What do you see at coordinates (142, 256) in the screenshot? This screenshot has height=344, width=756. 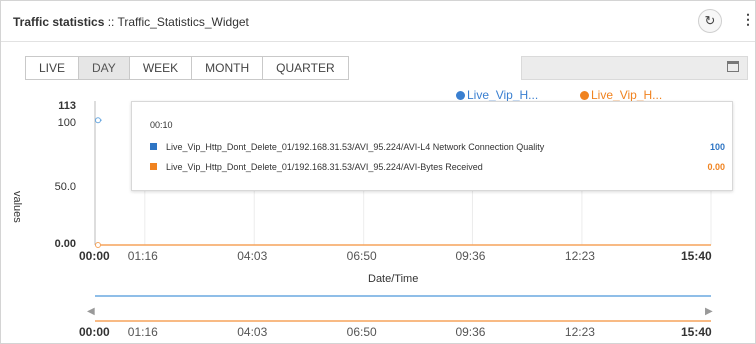 I see `x-tick-label: 01:16` at bounding box center [142, 256].